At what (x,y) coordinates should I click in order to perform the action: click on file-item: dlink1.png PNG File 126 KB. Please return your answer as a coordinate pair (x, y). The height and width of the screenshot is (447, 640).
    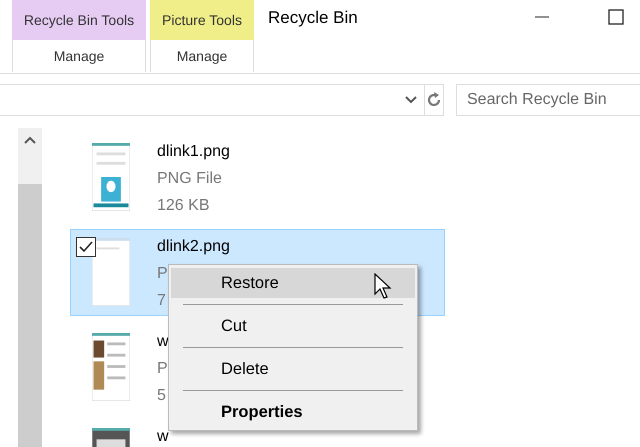
    Looking at the image, I should click on (151, 177).